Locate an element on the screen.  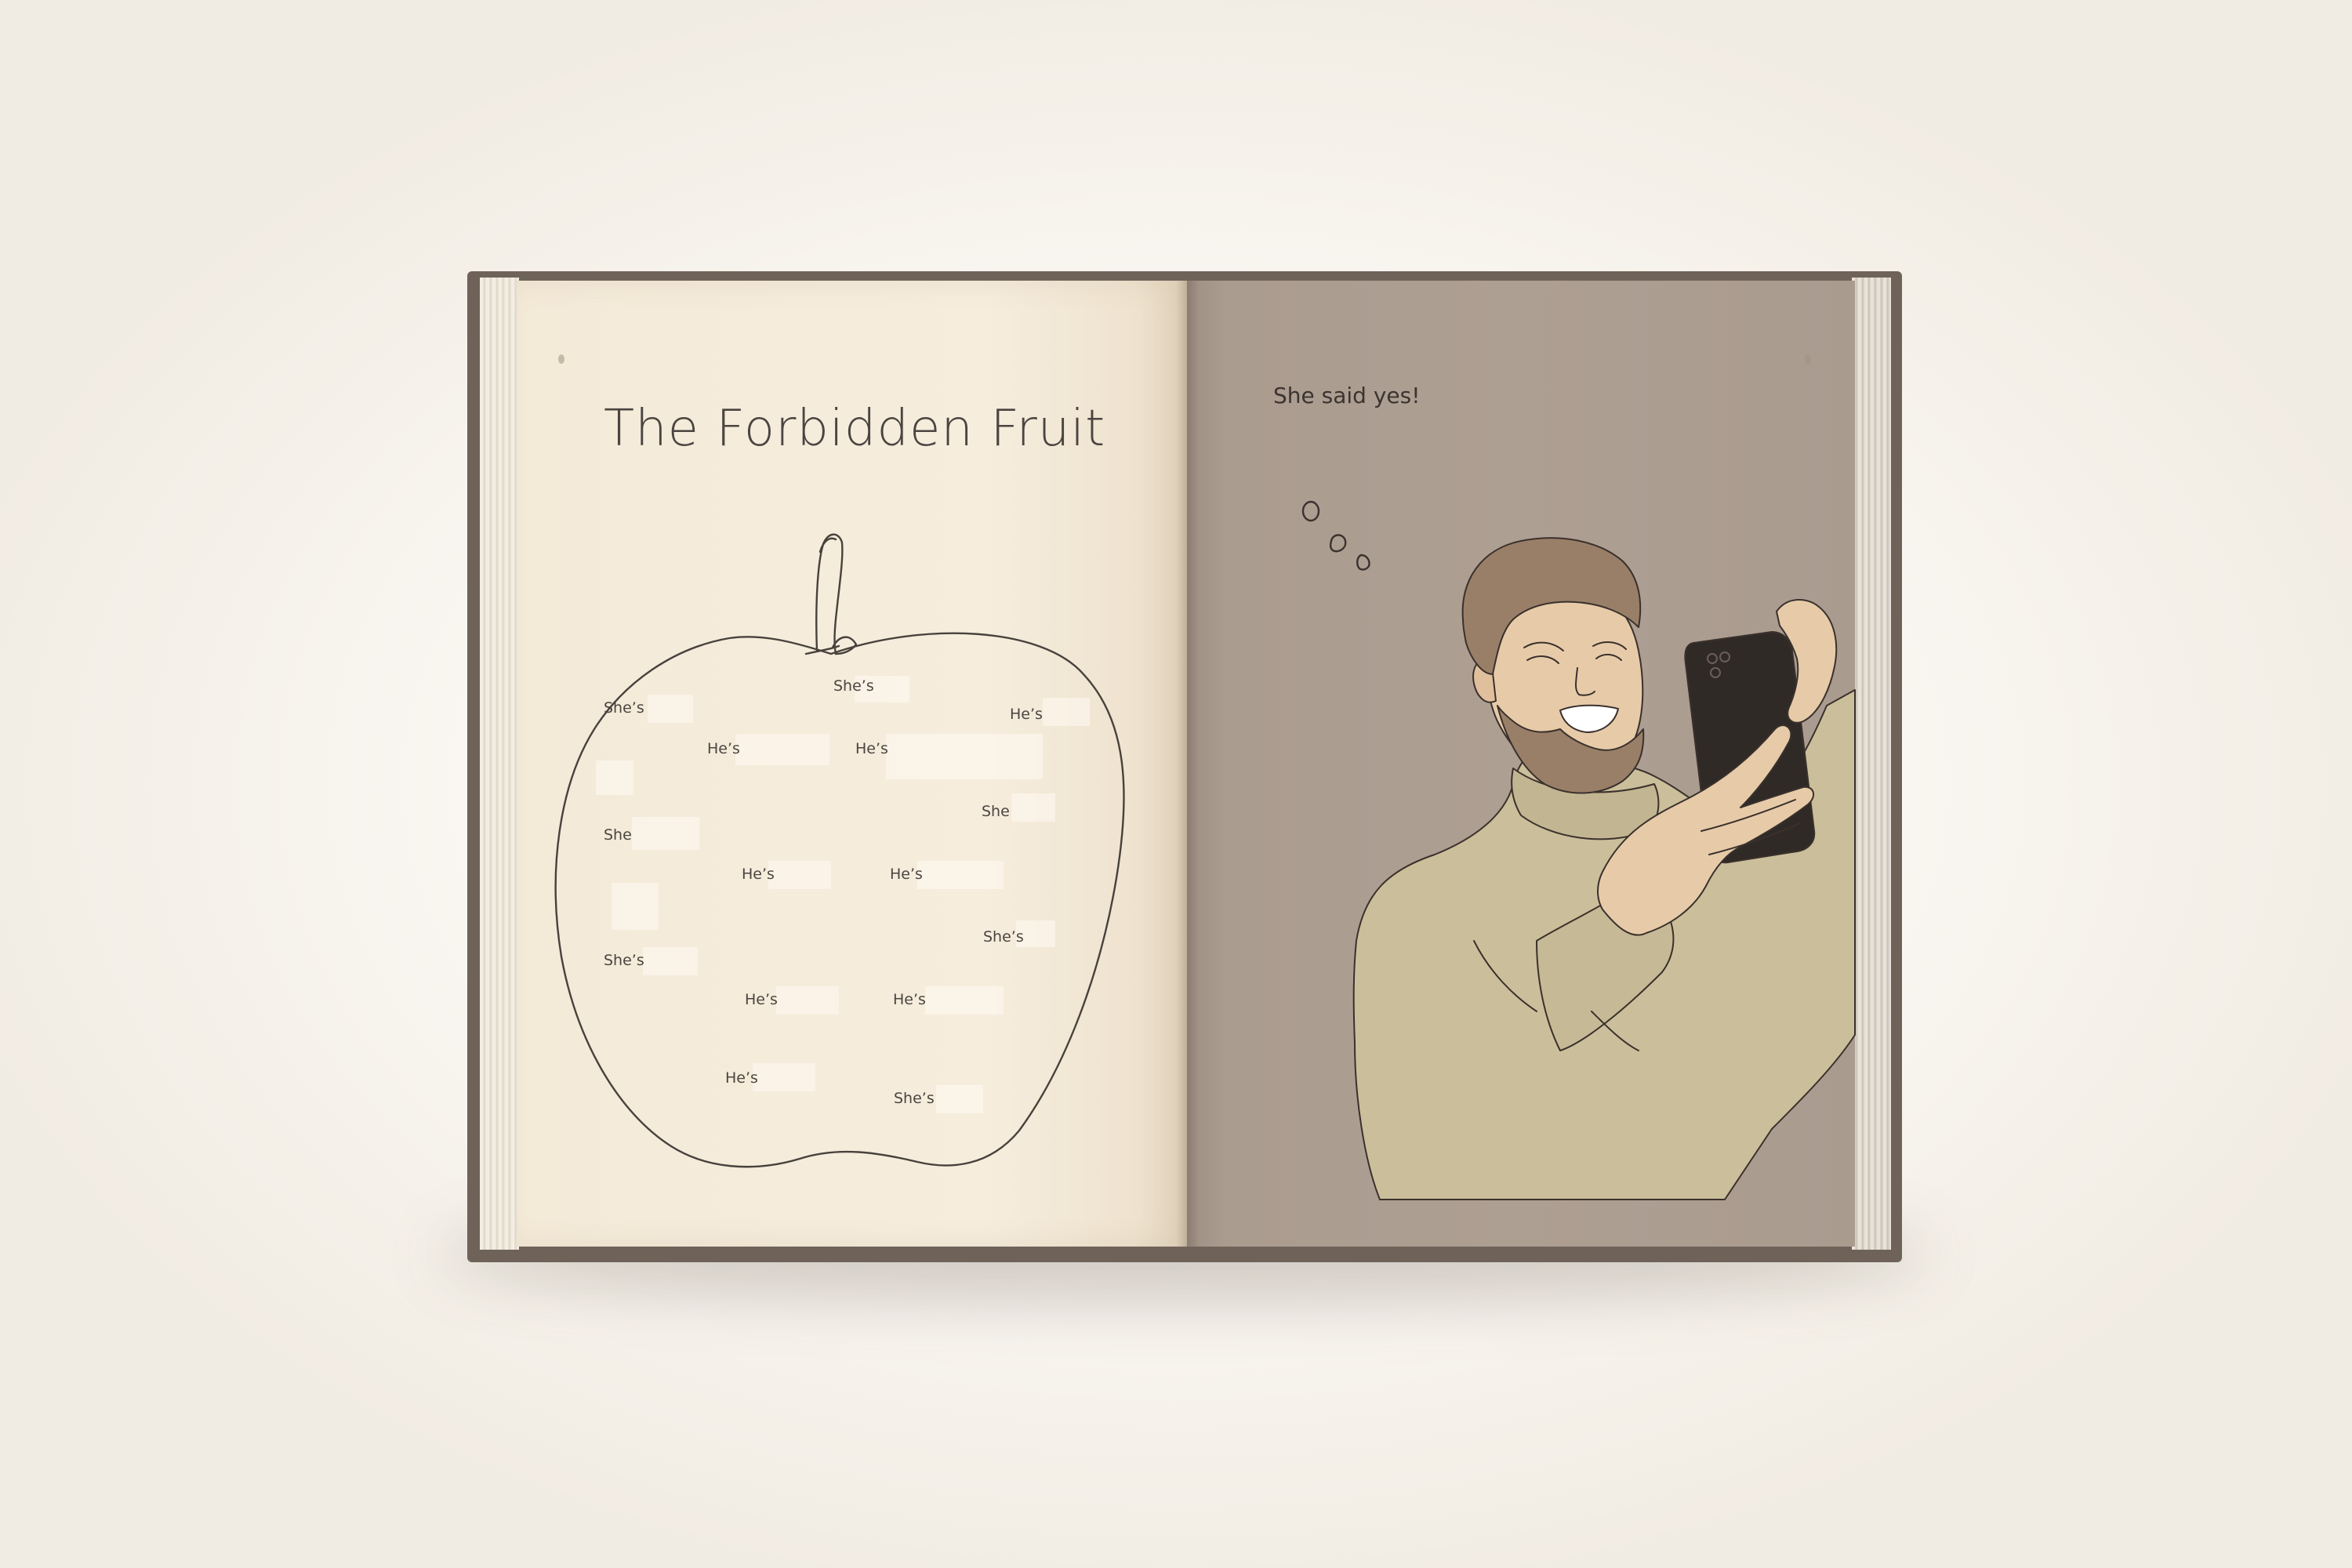
man-with-phone-illustration is located at coordinates (1604, 868).